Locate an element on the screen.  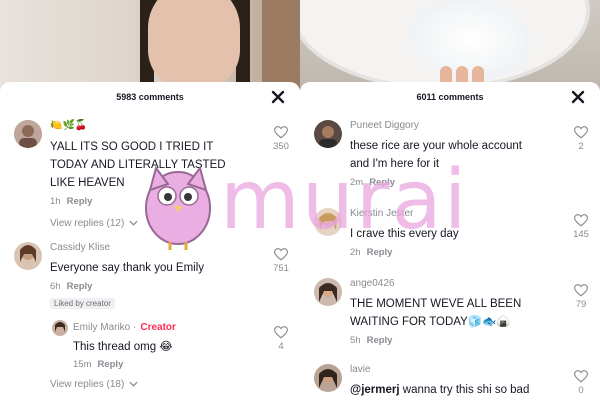
comment-meta: 1h Reply is located at coordinates (71, 201).